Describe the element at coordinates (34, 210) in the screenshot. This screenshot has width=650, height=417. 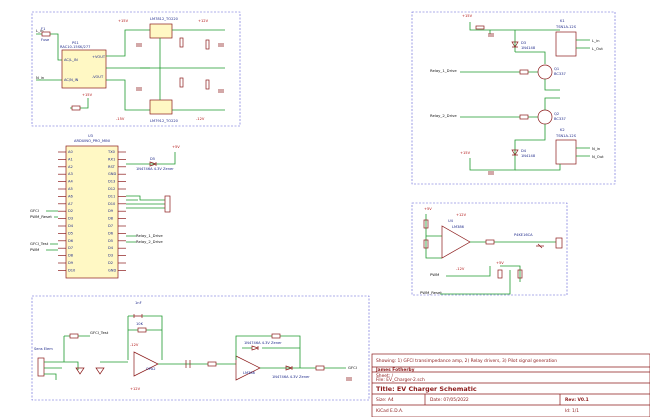
I see `net-gfci: GFCI` at that location.